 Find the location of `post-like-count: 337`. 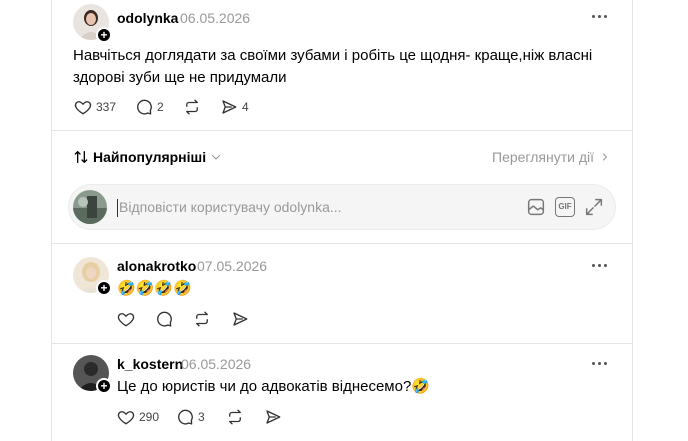

post-like-count: 337 is located at coordinates (106, 107).